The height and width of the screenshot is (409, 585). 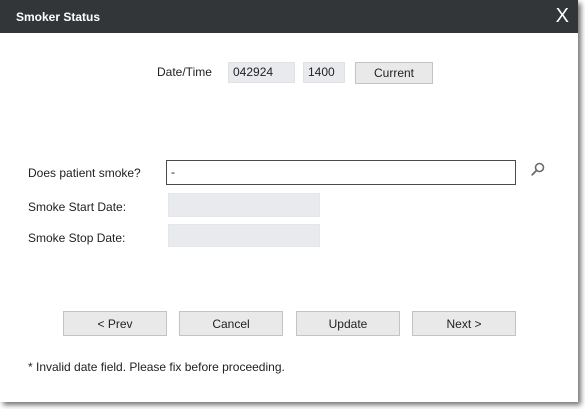 What do you see at coordinates (77, 207) in the screenshot?
I see `start-date-label: Smoke Start Date:` at bounding box center [77, 207].